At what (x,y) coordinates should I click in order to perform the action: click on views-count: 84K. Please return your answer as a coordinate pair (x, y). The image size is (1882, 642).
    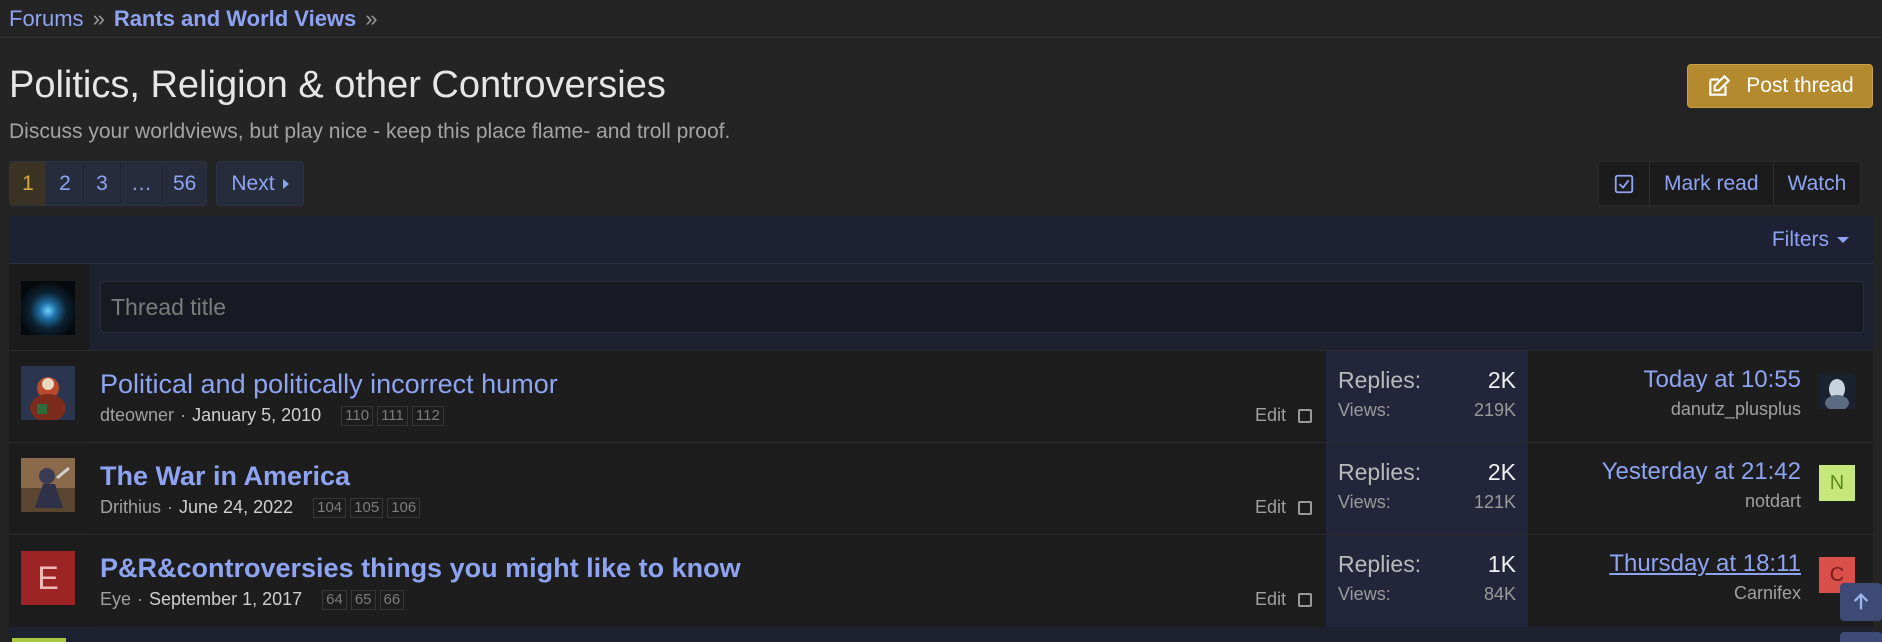
    Looking at the image, I should click on (1499, 594).